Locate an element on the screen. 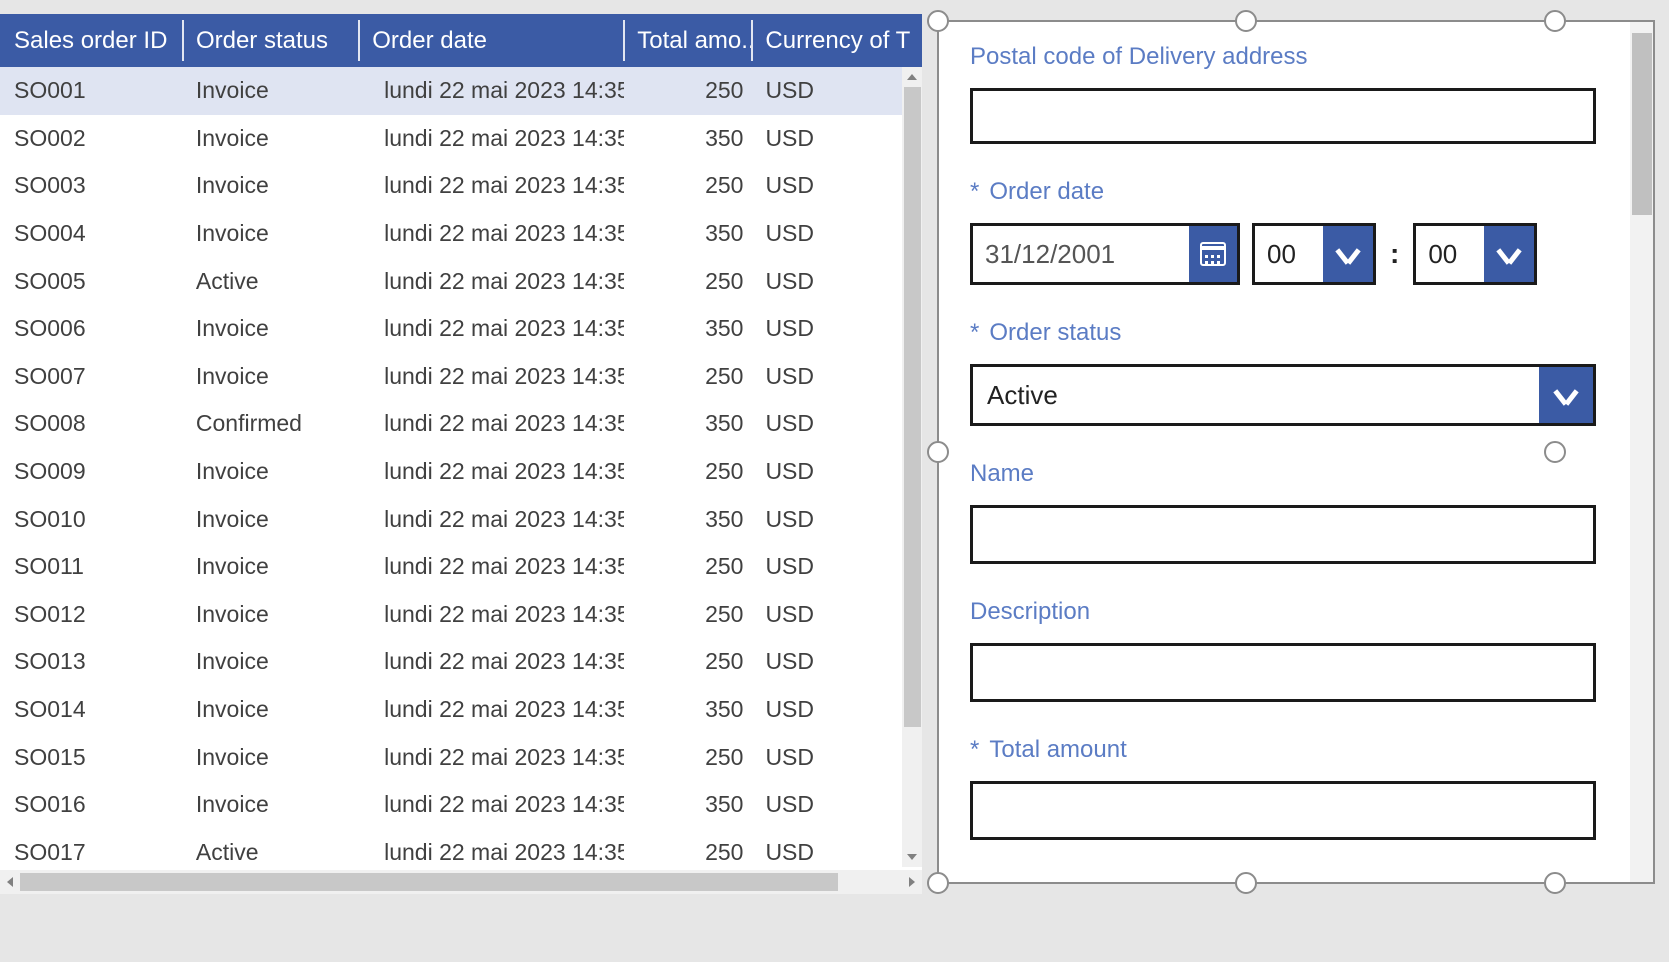 The height and width of the screenshot is (962, 1669). label-order-date-text: Order date is located at coordinates (1047, 191).